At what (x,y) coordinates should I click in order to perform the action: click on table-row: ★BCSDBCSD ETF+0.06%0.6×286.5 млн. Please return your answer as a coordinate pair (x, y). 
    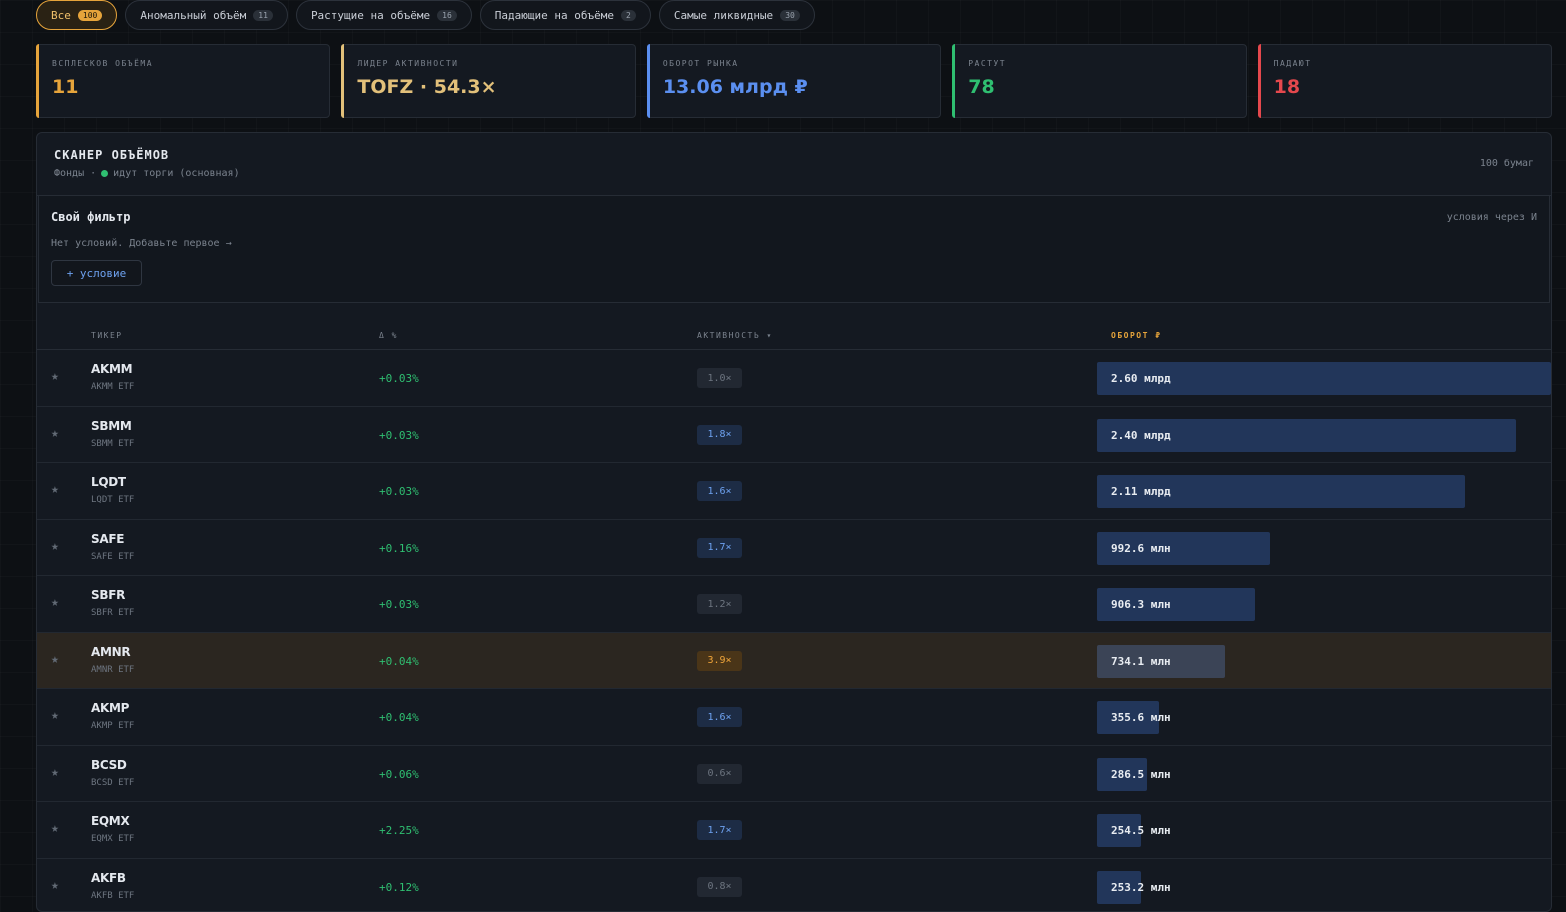
    Looking at the image, I should click on (794, 774).